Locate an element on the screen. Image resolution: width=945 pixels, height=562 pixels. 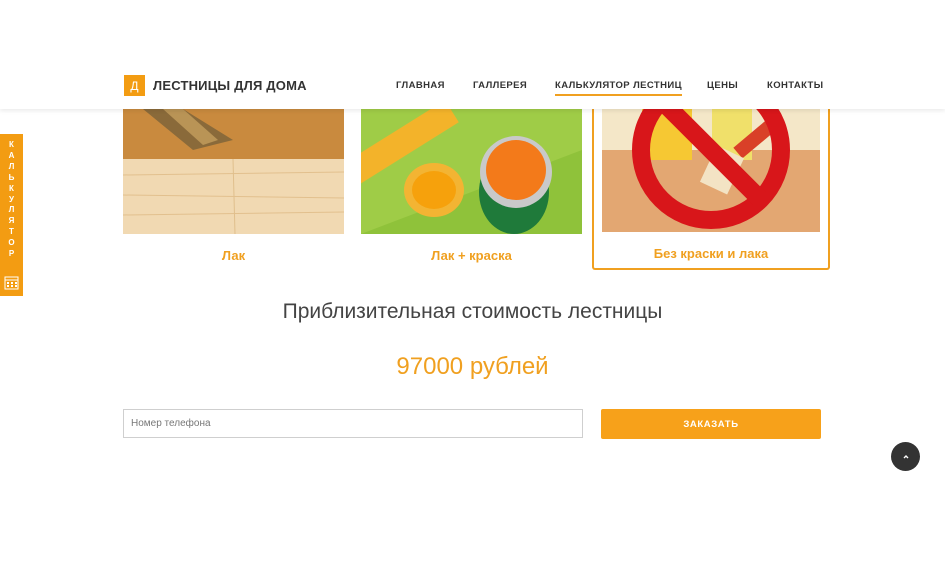
scroll-to-top-button is located at coordinates (905, 456).